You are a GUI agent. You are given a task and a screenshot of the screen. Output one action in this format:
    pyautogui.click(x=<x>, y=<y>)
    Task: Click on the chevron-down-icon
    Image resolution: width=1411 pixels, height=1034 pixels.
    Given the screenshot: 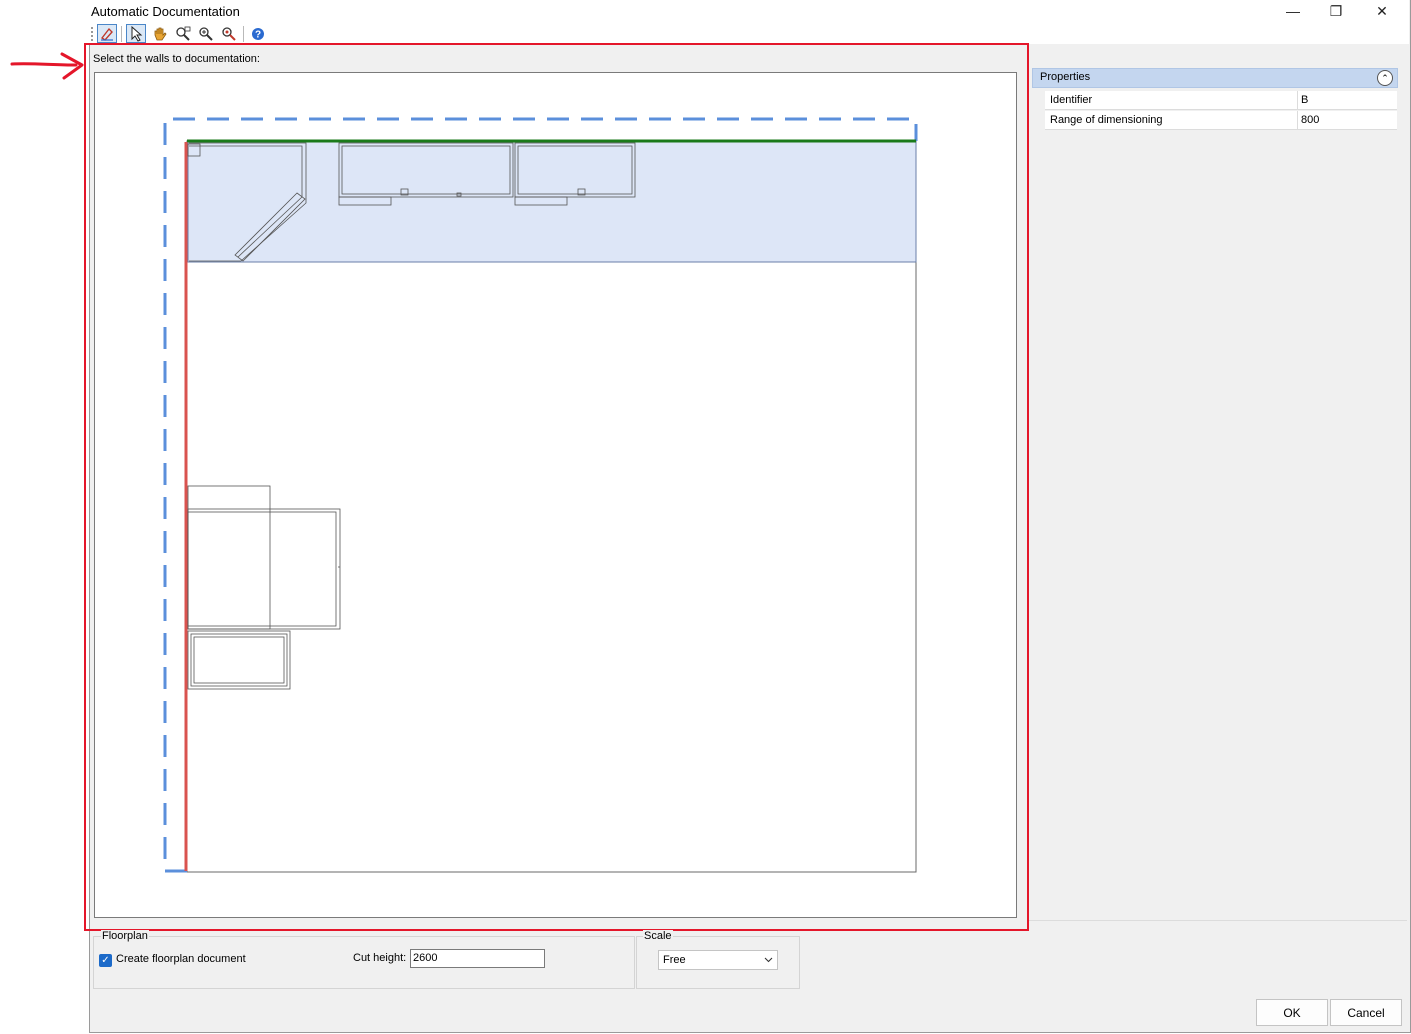 What is the action you would take?
    pyautogui.click(x=768, y=960)
    